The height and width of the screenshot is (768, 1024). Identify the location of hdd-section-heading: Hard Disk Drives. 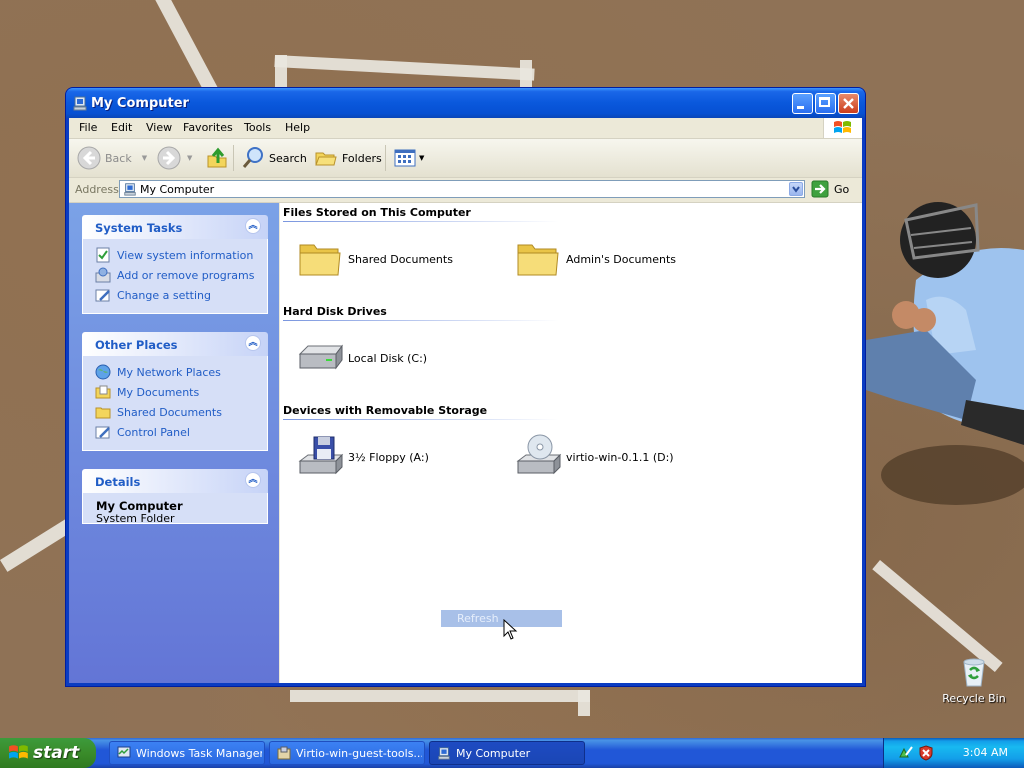
(335, 311).